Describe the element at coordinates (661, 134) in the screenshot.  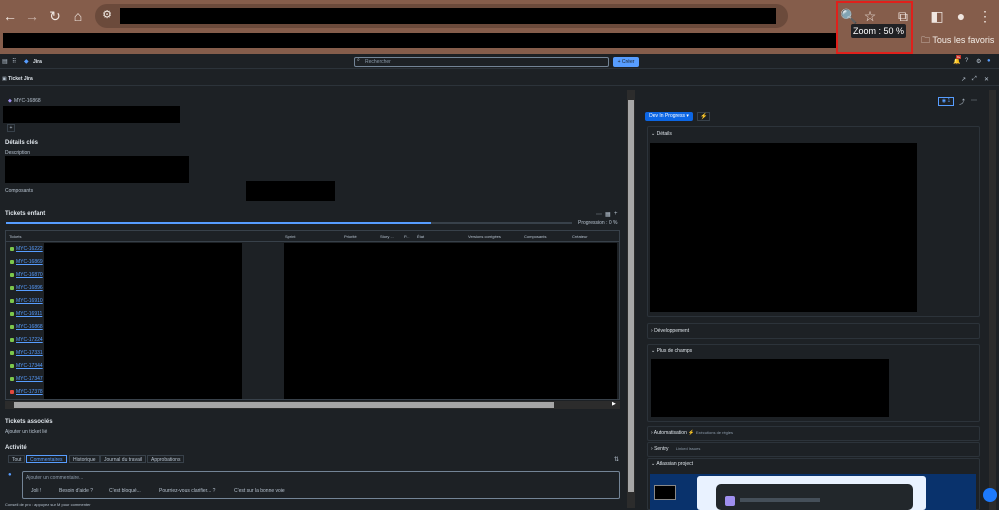
I see `details-heading: ⌄ Détails` at that location.